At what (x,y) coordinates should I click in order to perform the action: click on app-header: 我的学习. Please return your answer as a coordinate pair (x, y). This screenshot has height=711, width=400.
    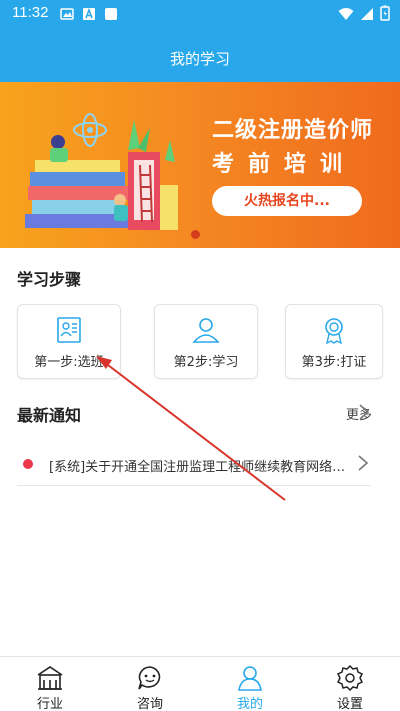
    Looking at the image, I should click on (200, 55).